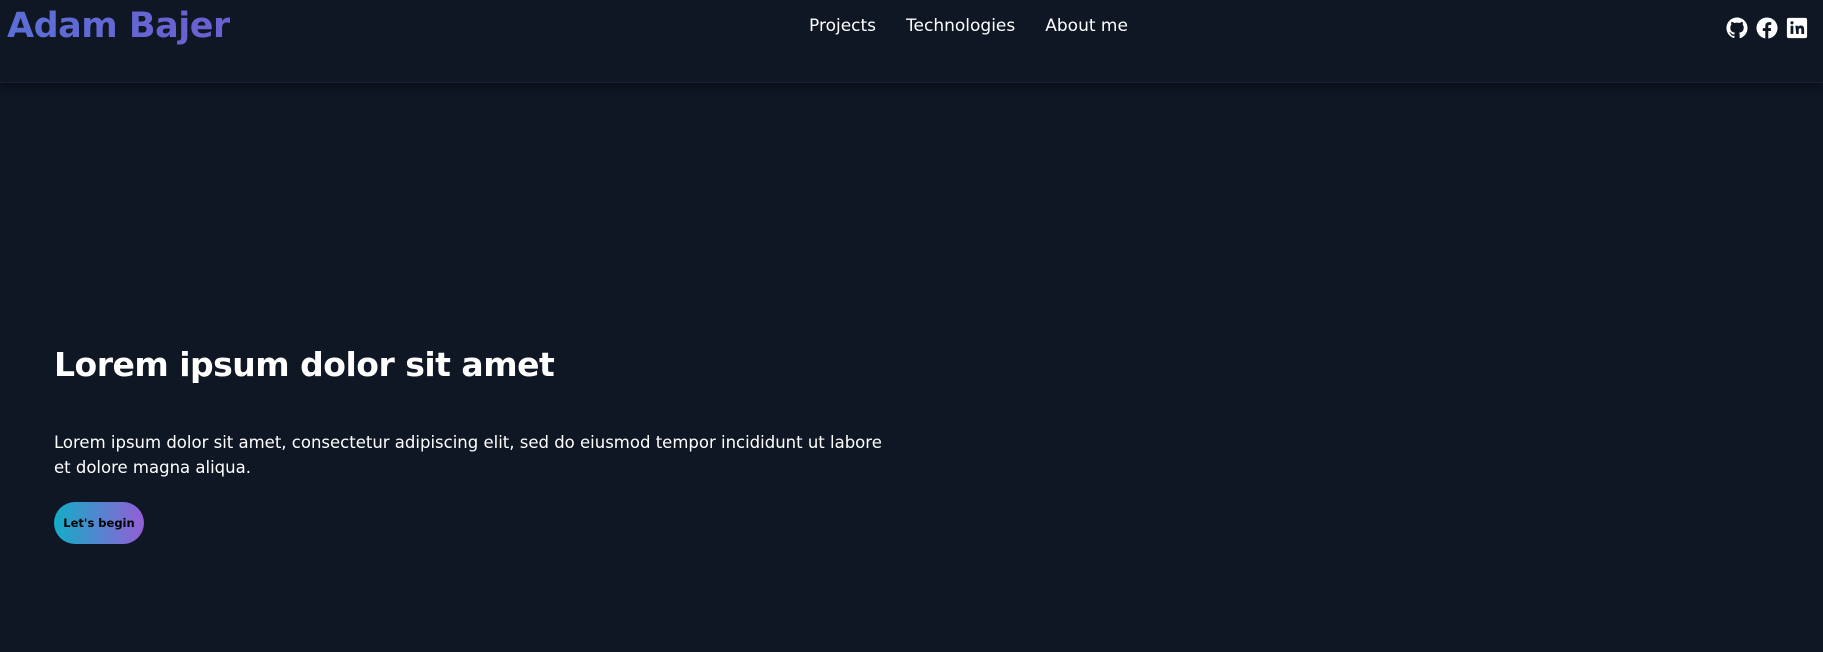 This screenshot has width=1823, height=652. Describe the element at coordinates (960, 26) in the screenshot. I see `nav-link-technologies: Technologies` at that location.